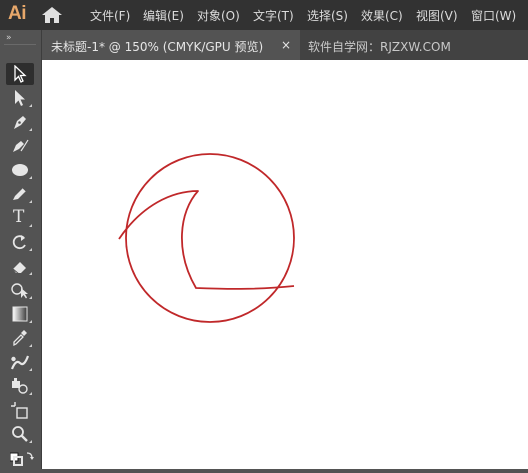 The width and height of the screenshot is (528, 473). I want to click on rotate-icon, so click(19, 242).